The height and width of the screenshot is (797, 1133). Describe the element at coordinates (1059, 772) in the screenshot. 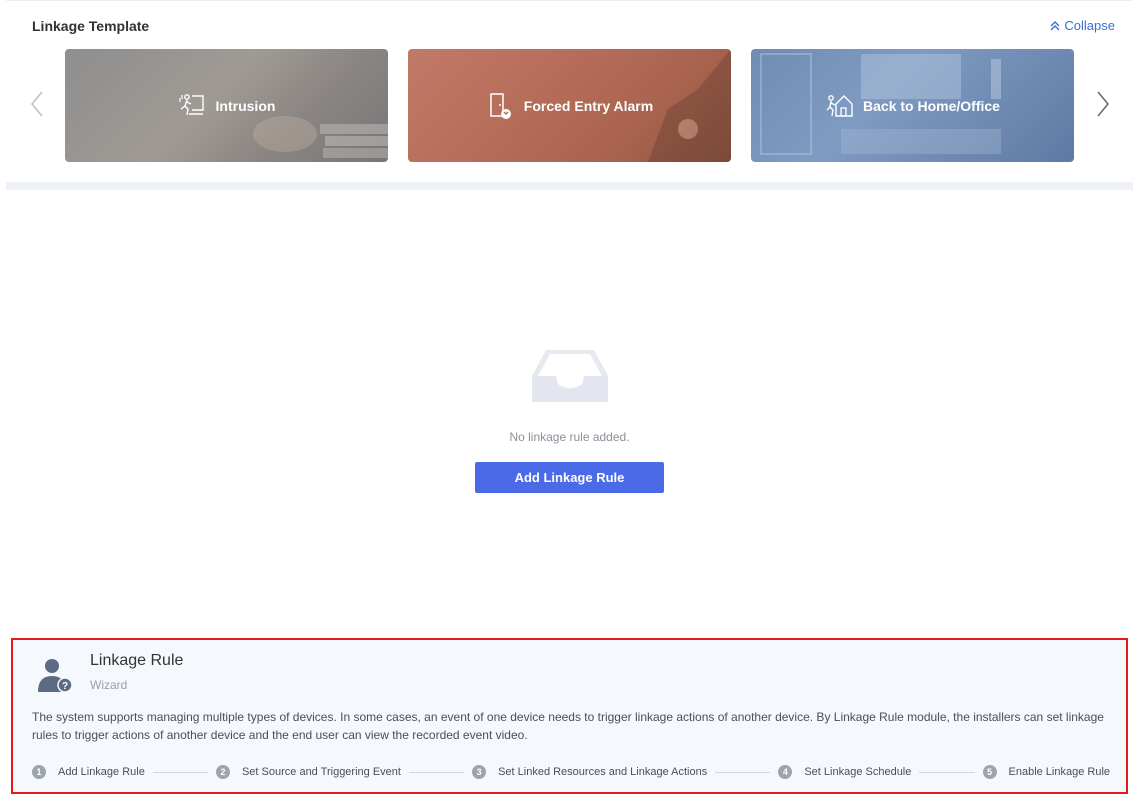

I see `step-label: Enable Linkage Rule` at that location.